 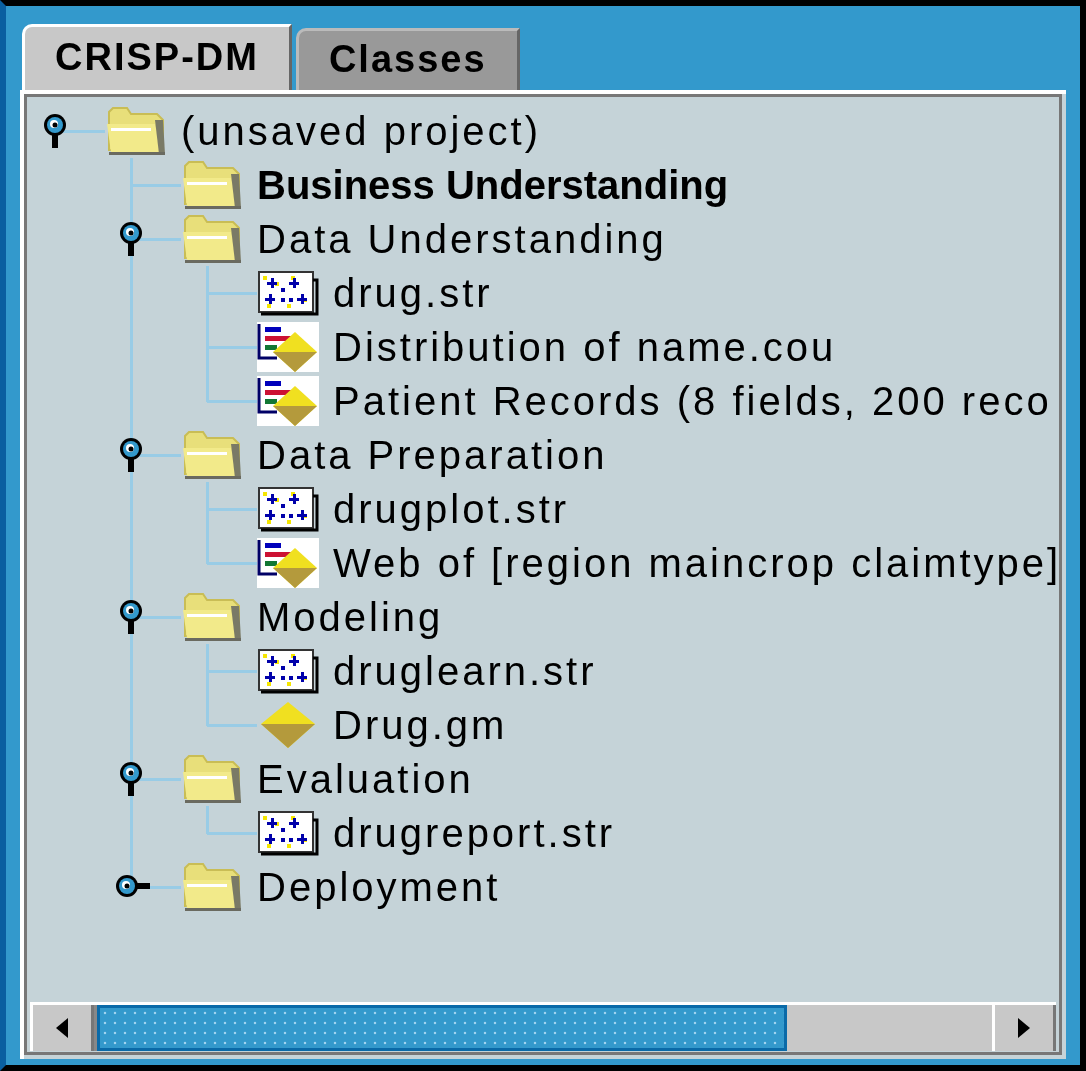 I want to click on tree-item-label: Data Preparation, so click(x=432, y=455).